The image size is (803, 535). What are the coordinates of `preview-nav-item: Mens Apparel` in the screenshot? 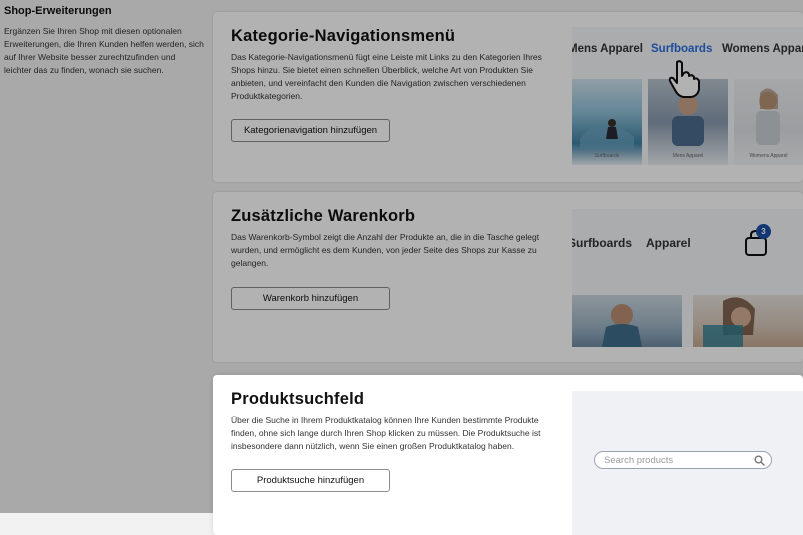 It's located at (607, 49).